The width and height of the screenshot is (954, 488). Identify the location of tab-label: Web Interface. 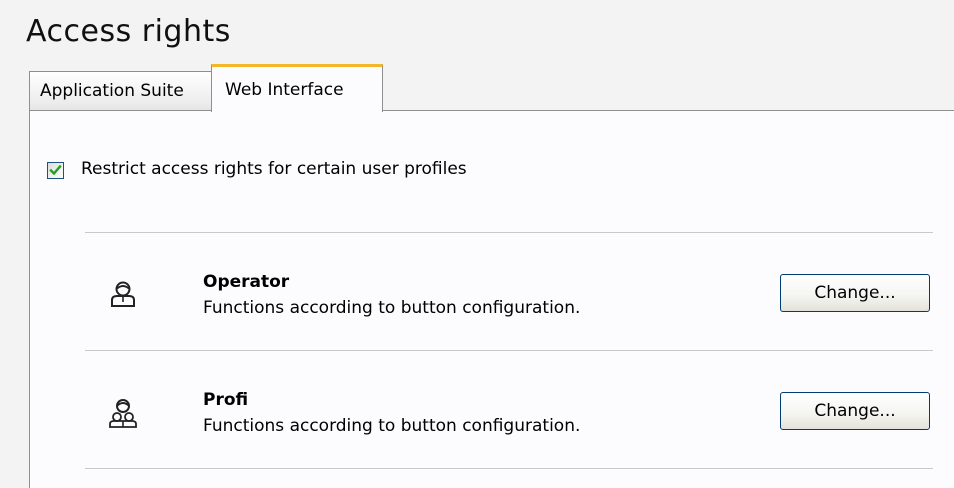
(284, 90).